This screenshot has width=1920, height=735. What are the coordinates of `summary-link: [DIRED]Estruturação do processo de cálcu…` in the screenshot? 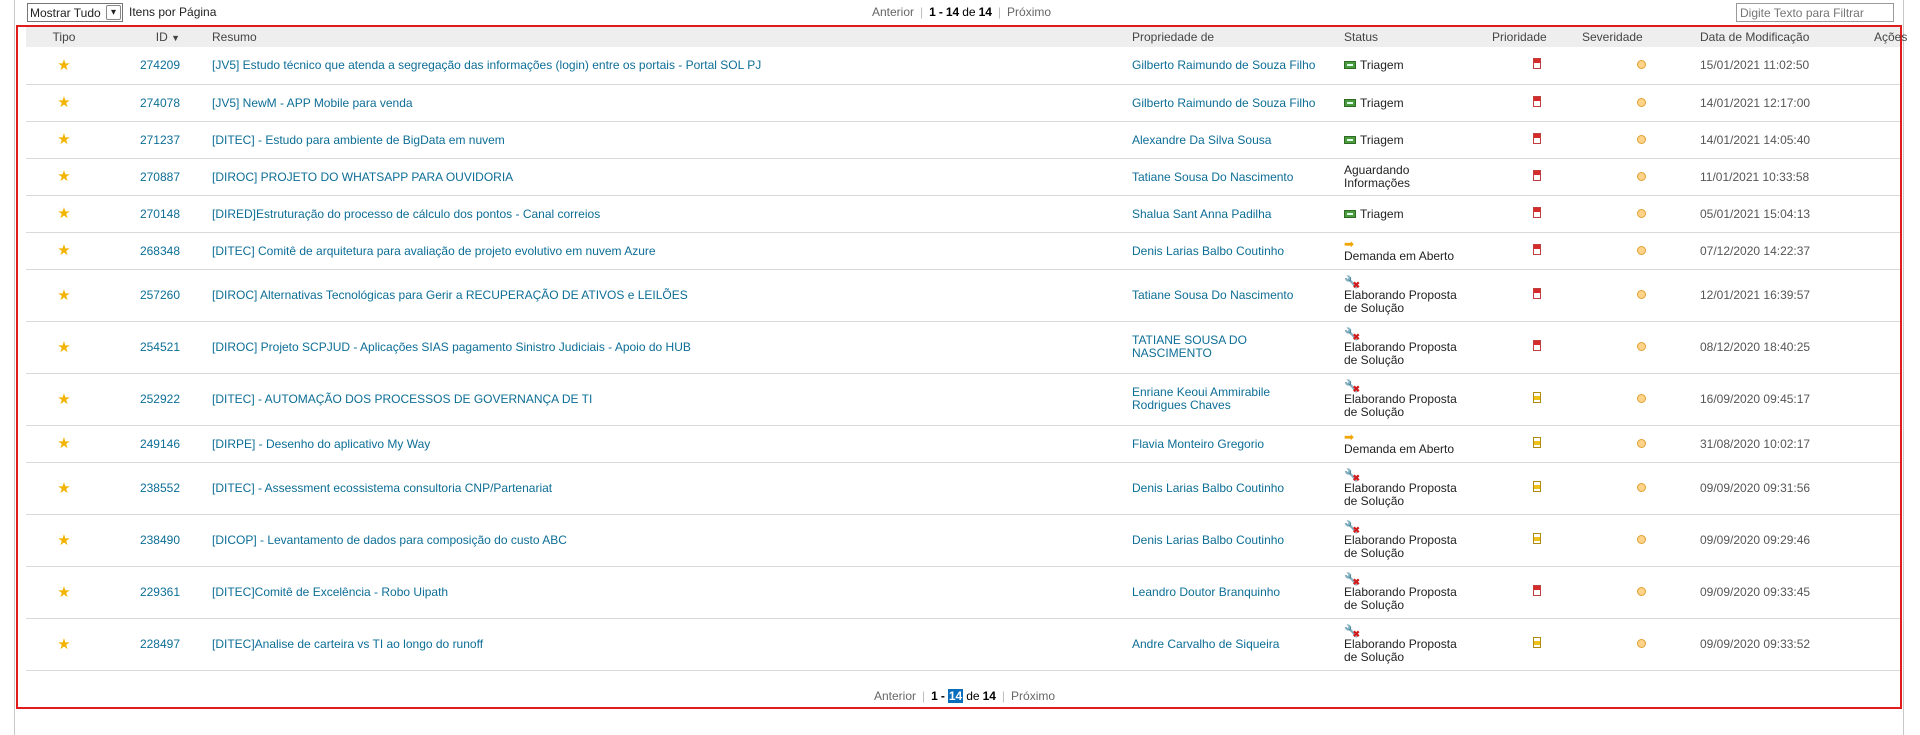 It's located at (406, 214).